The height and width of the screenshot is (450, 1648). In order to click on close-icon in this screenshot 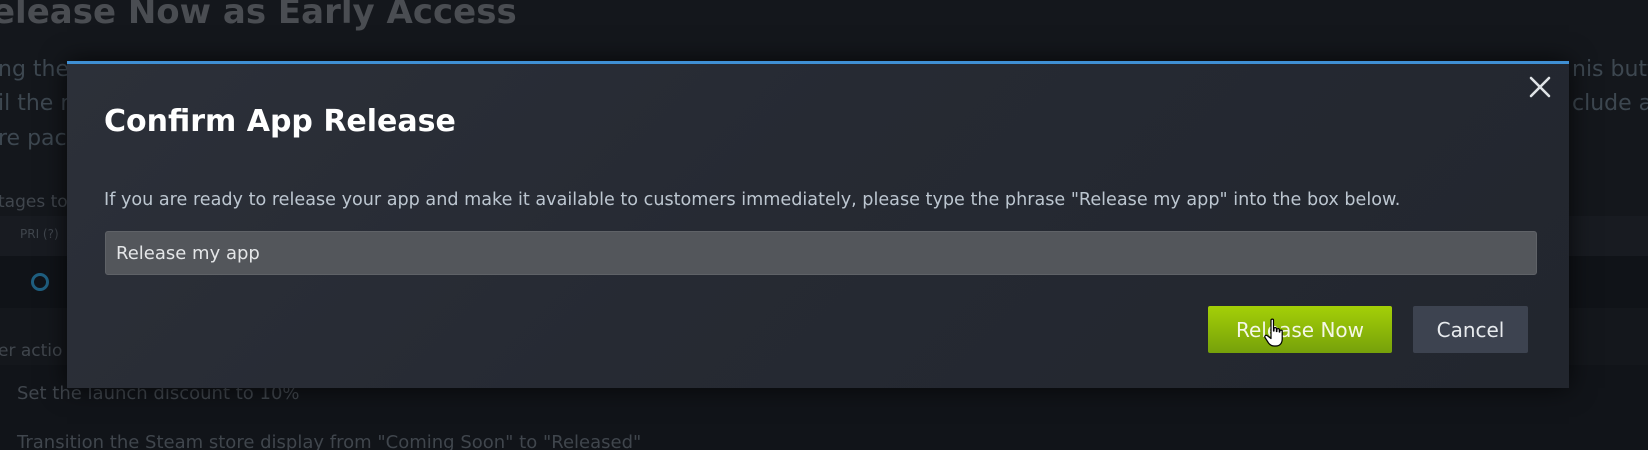, I will do `click(1540, 89)`.